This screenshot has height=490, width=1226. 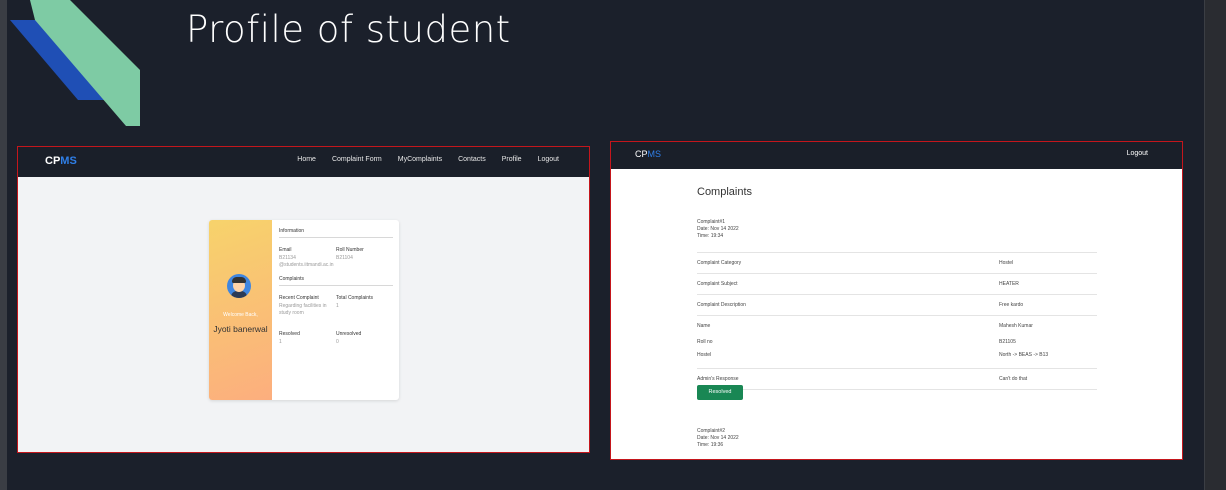 What do you see at coordinates (240, 329) in the screenshot?
I see `user-name: Jyoti banerwal` at bounding box center [240, 329].